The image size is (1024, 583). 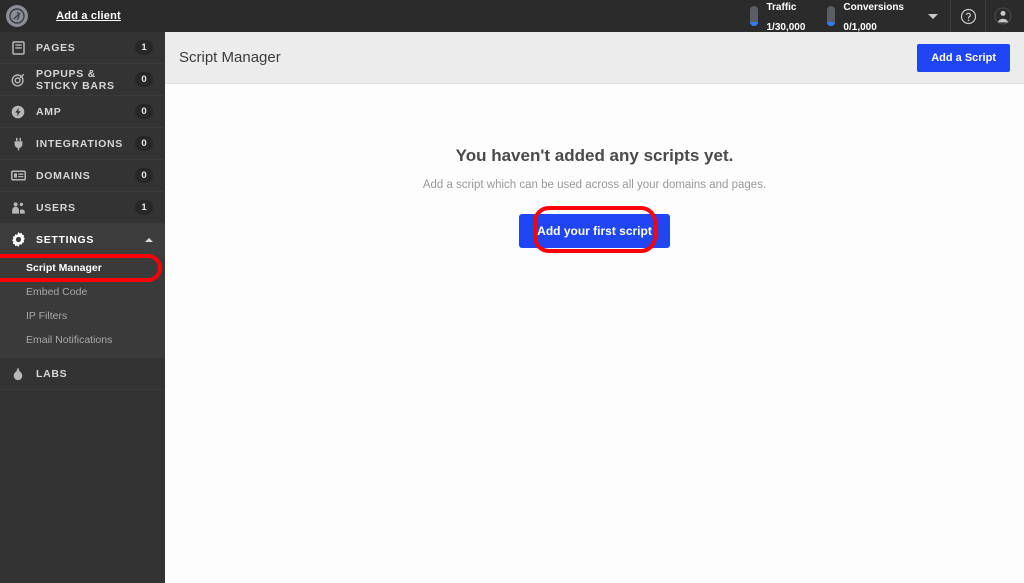 What do you see at coordinates (82, 374) in the screenshot?
I see `sidebar-item-labs: LABS` at bounding box center [82, 374].